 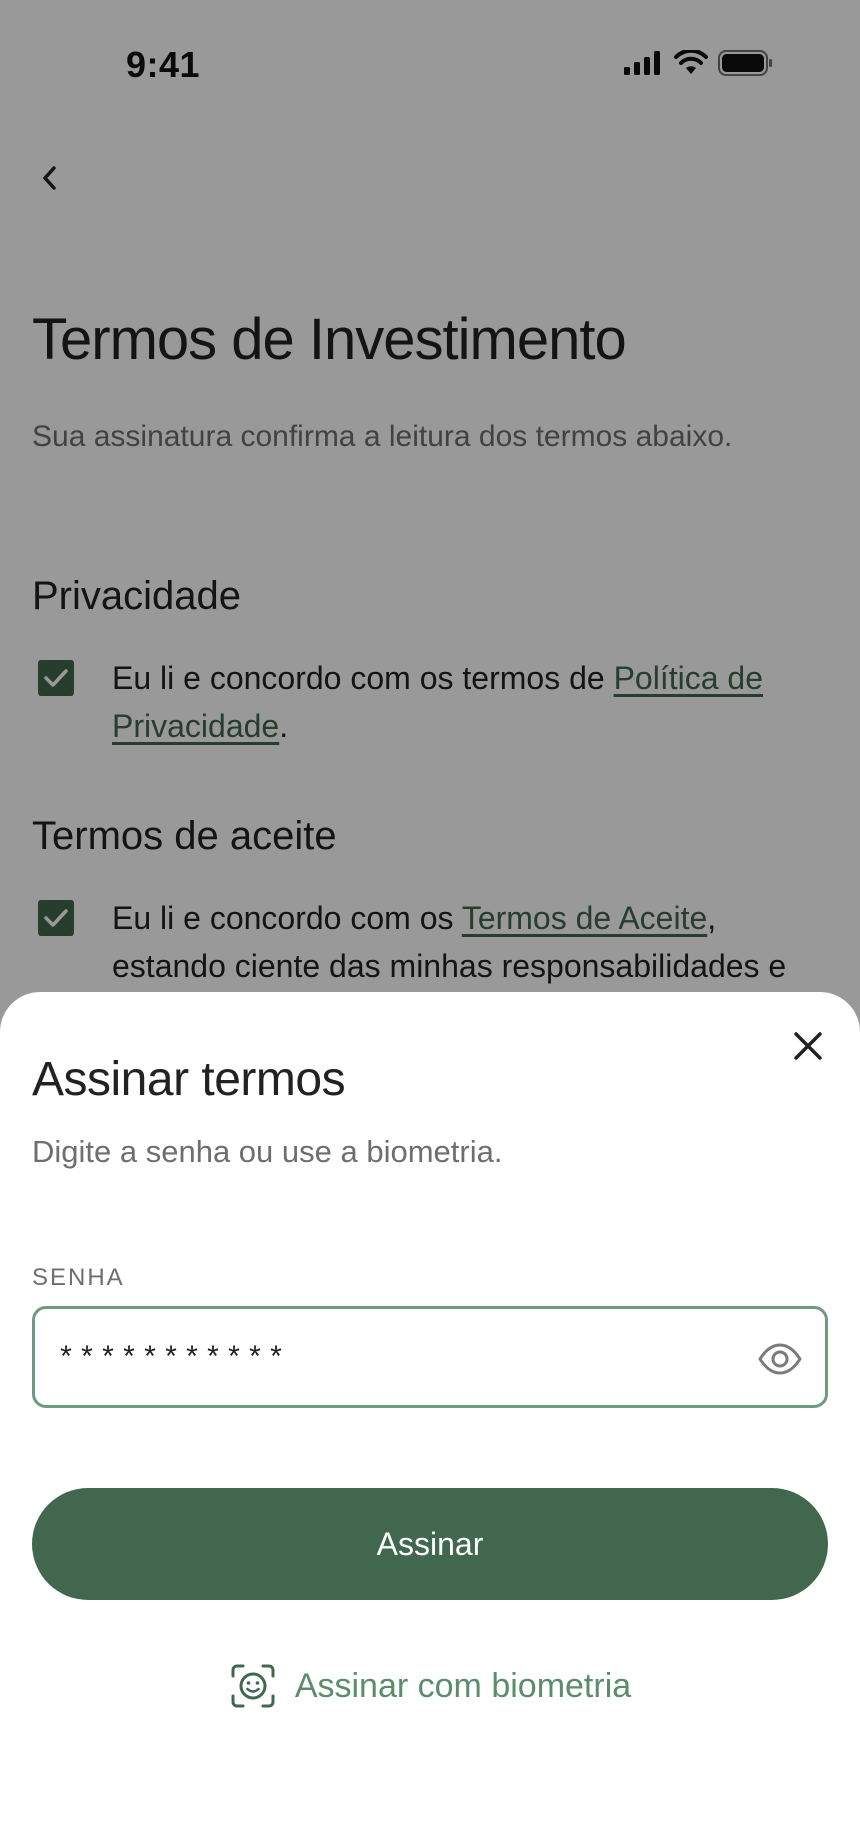 I want to click on eye-icon, so click(x=780, y=1359).